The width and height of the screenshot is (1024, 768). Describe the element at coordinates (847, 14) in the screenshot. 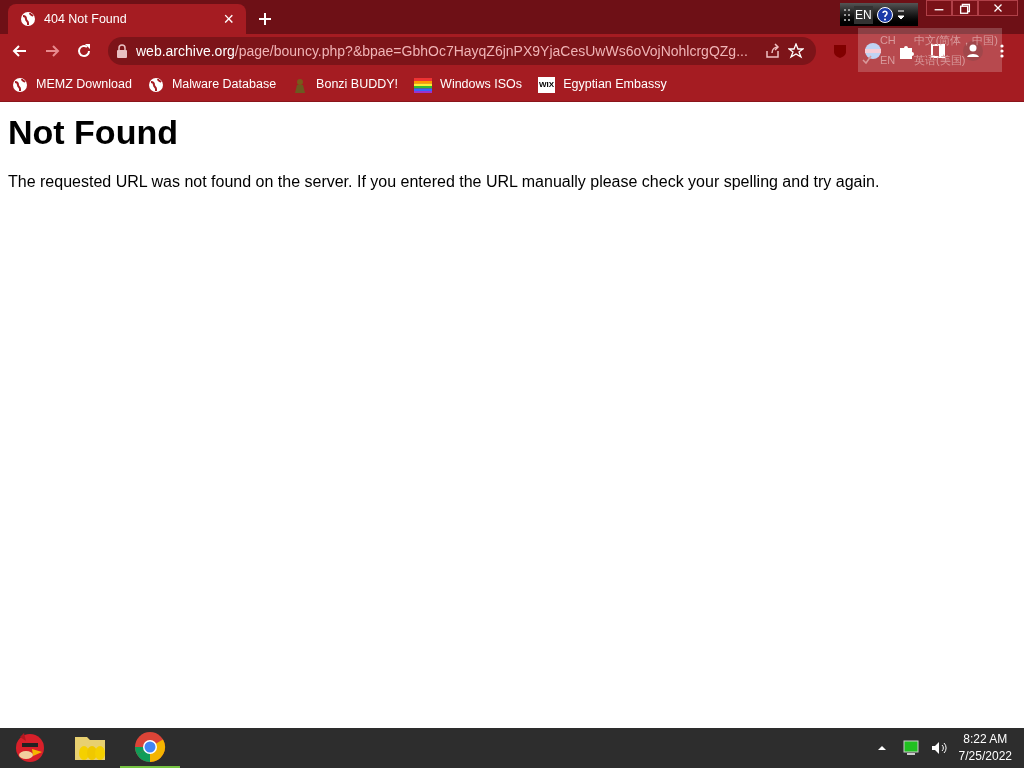

I see `grip-icon` at that location.